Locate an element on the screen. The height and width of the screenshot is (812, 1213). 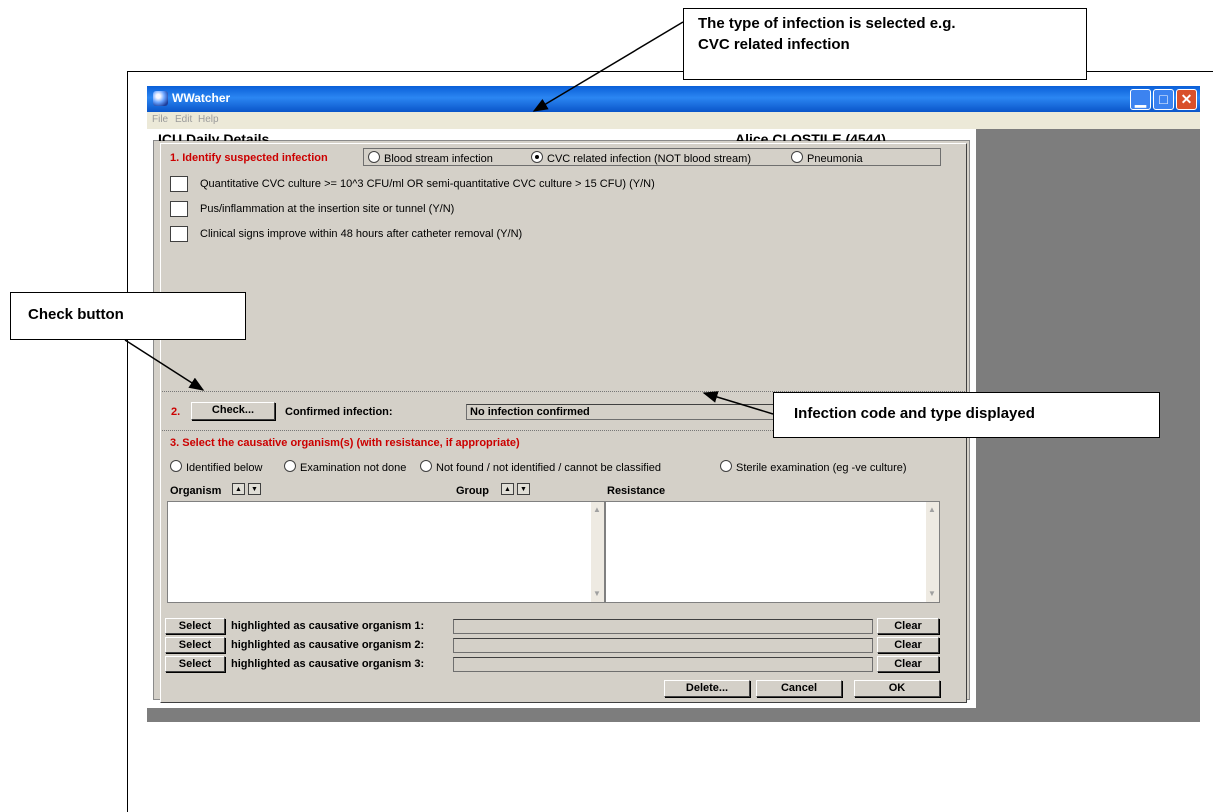
arrow-to-check is located at coordinates (164, 365).